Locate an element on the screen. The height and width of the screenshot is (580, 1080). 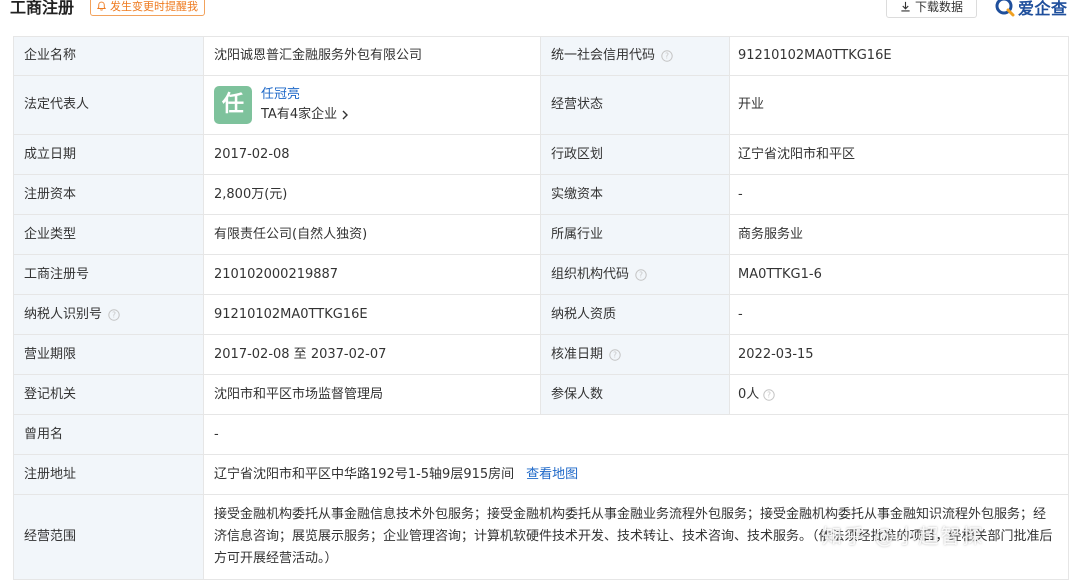
admin-region-value: 辽宁省沈阳市和平区 is located at coordinates (899, 154).